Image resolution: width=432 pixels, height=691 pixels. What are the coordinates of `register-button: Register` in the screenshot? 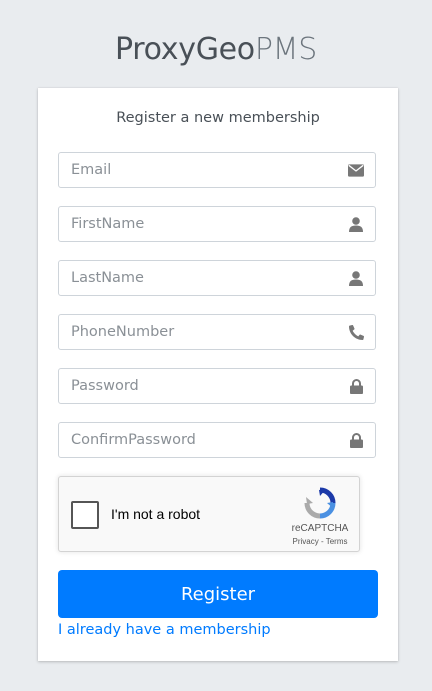 It's located at (218, 594).